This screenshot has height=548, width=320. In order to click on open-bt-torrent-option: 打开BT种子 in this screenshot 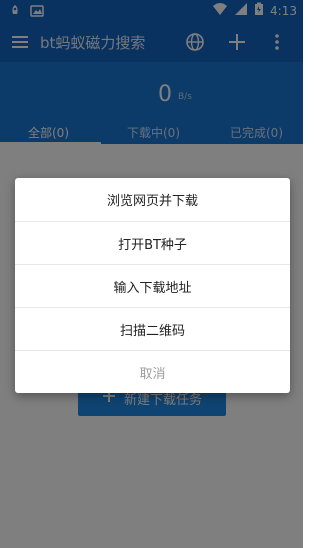, I will do `click(152, 243)`.